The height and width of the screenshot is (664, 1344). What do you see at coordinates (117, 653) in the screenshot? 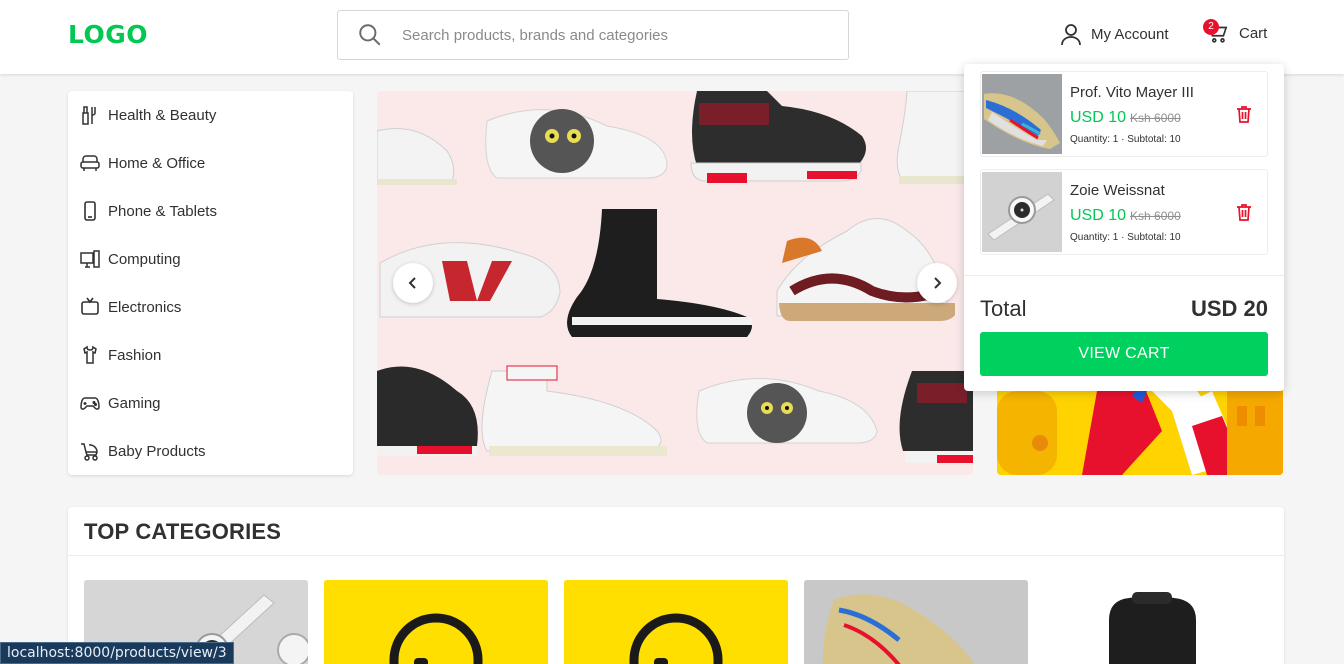
I see `status-bar-url: localhost:8000/products/view/3` at bounding box center [117, 653].